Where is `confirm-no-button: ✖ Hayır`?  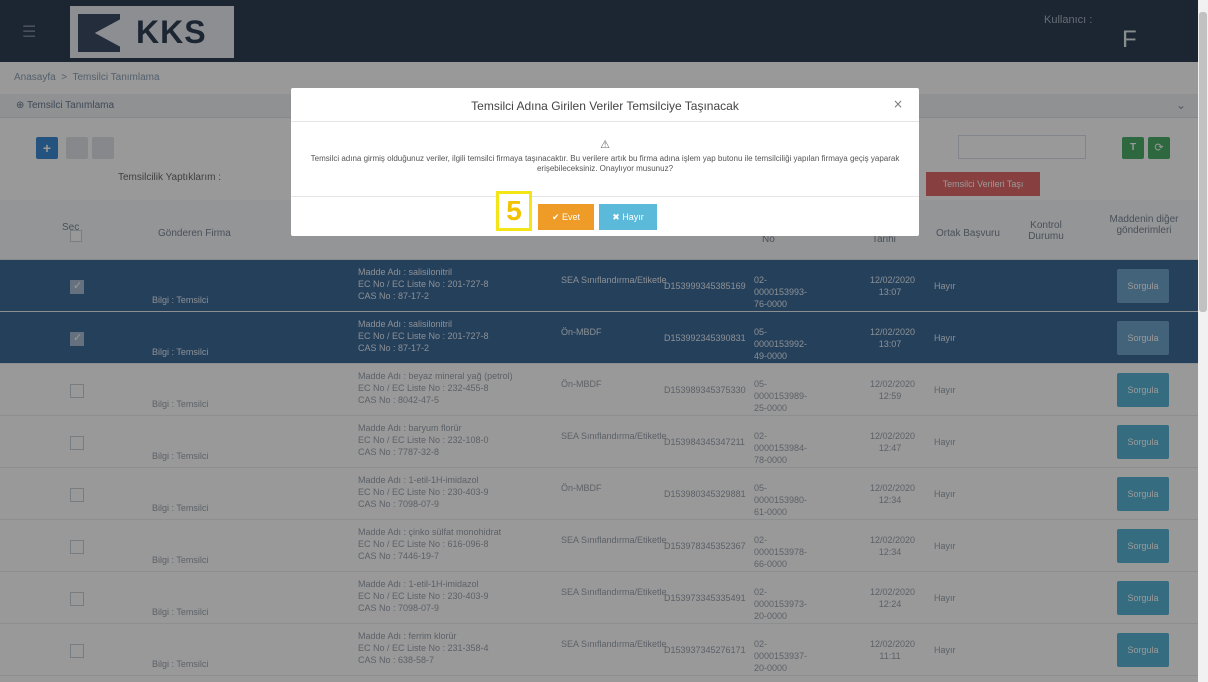 confirm-no-button: ✖ Hayır is located at coordinates (628, 217).